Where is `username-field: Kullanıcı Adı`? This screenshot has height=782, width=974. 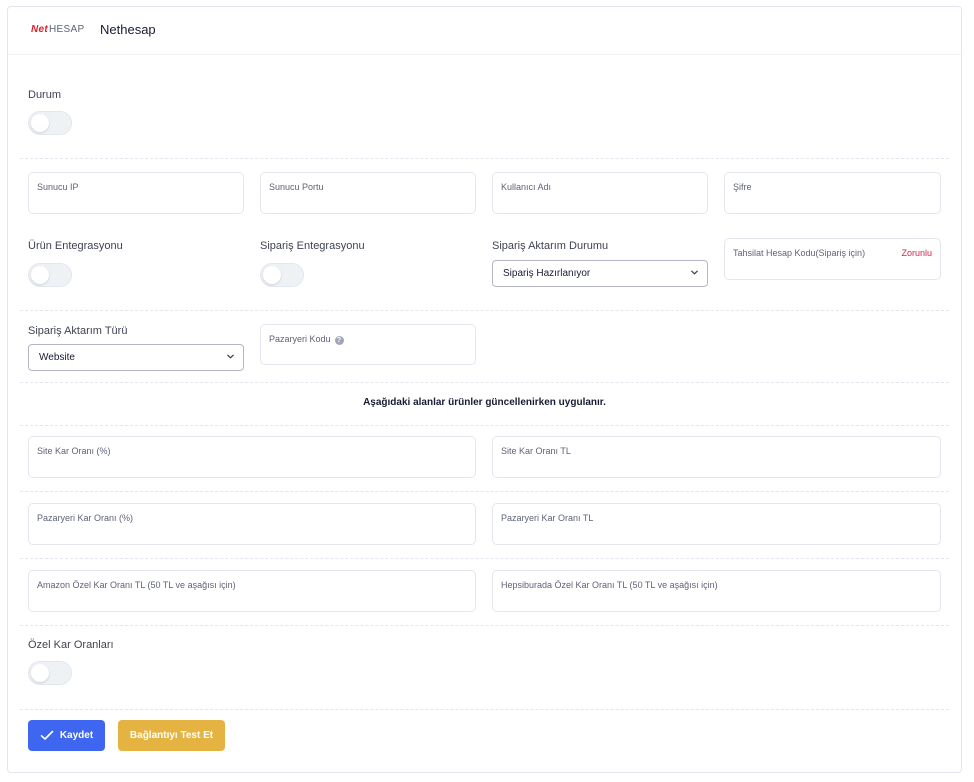 username-field: Kullanıcı Adı is located at coordinates (600, 193).